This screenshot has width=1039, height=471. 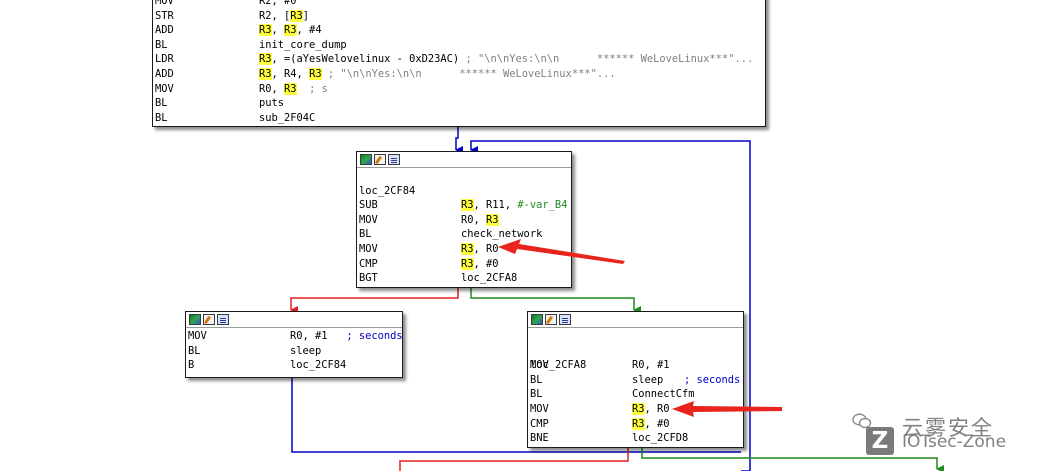 What do you see at coordinates (306, 15) in the screenshot?
I see `operand: ]` at bounding box center [306, 15].